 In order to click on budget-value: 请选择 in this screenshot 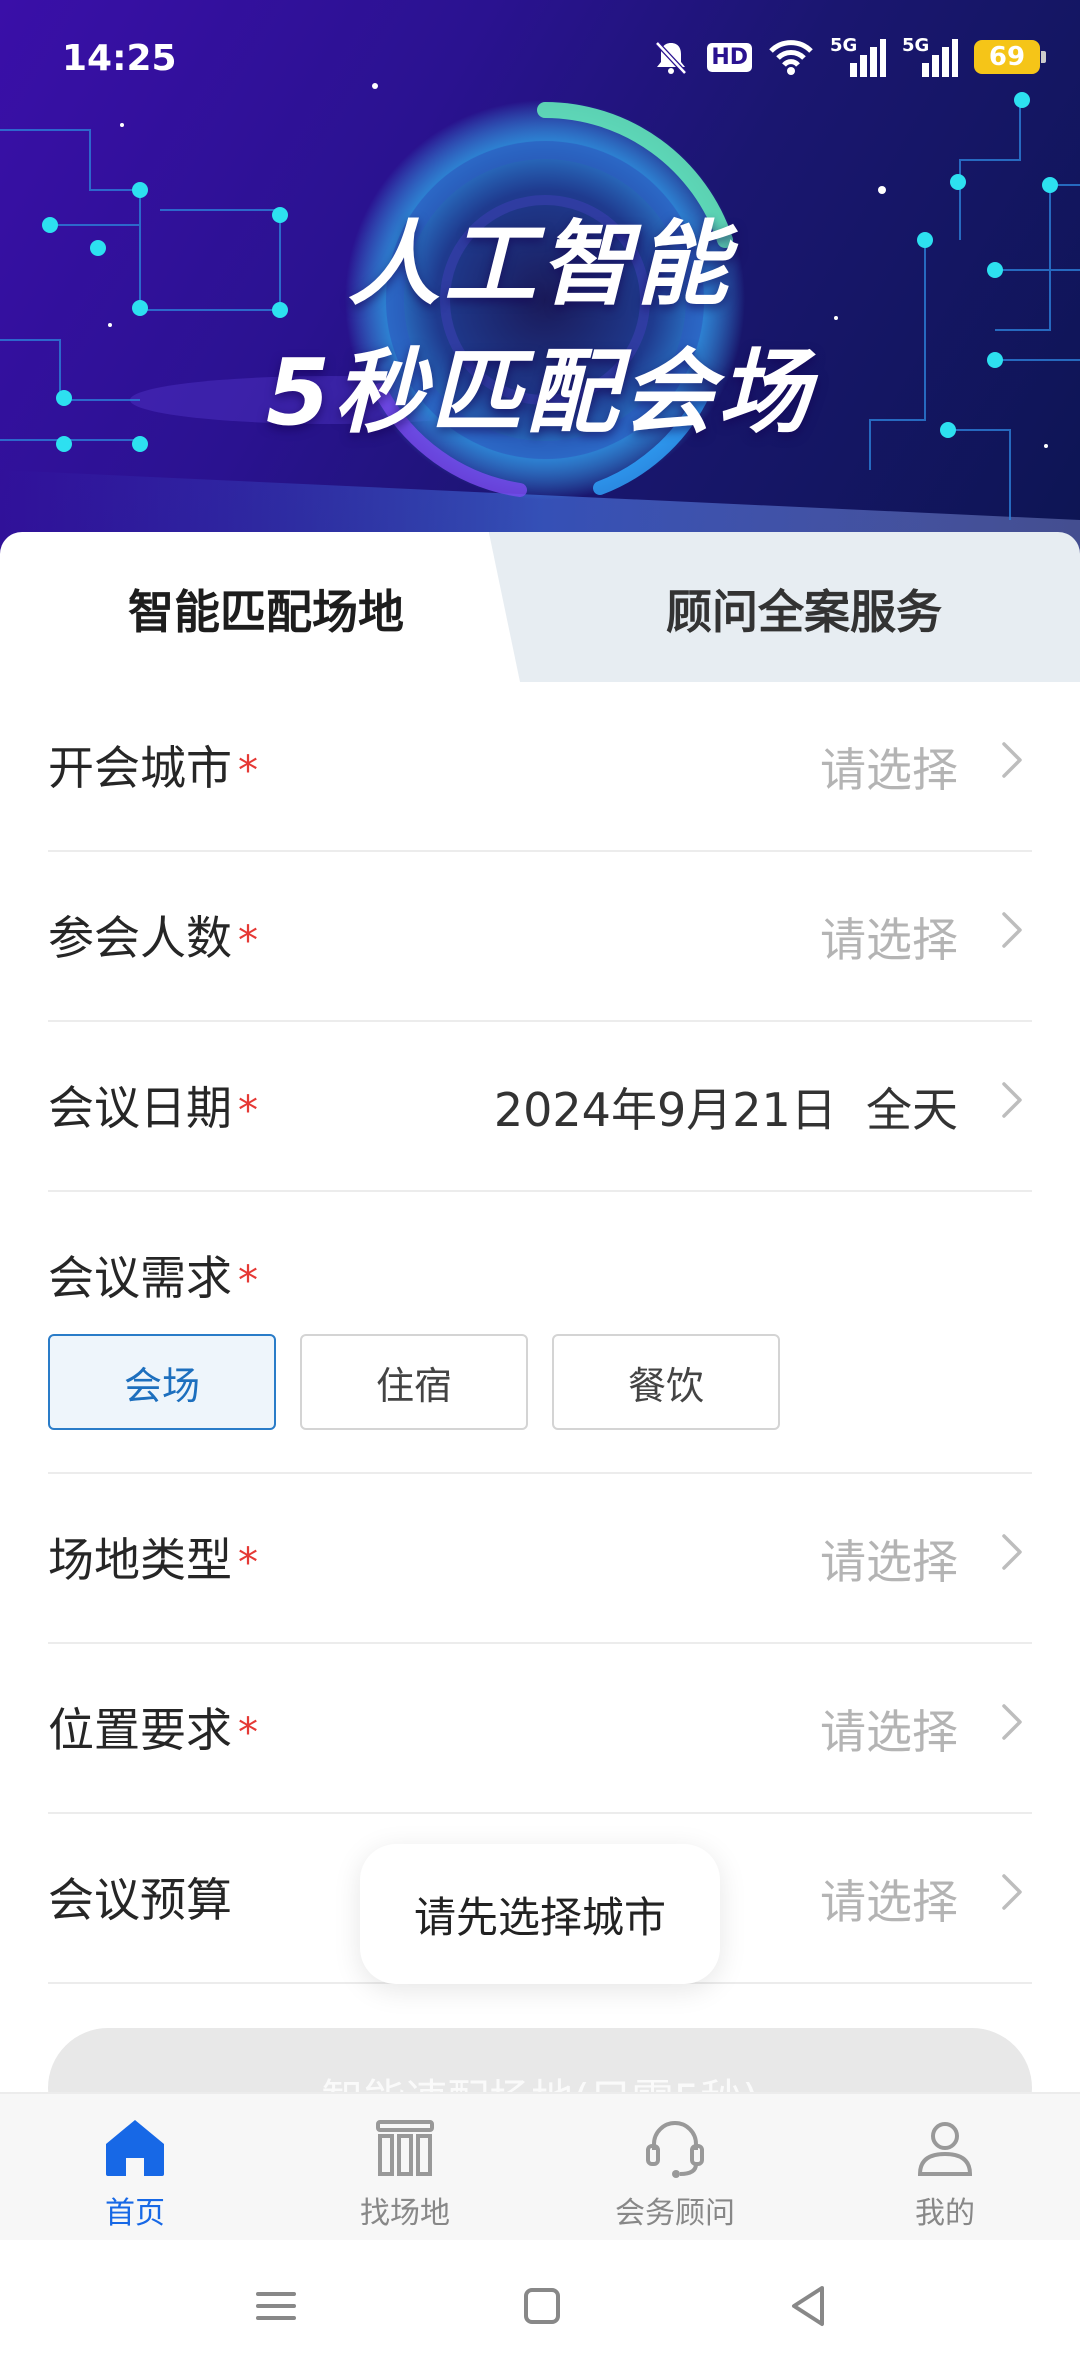, I will do `click(889, 1902)`.